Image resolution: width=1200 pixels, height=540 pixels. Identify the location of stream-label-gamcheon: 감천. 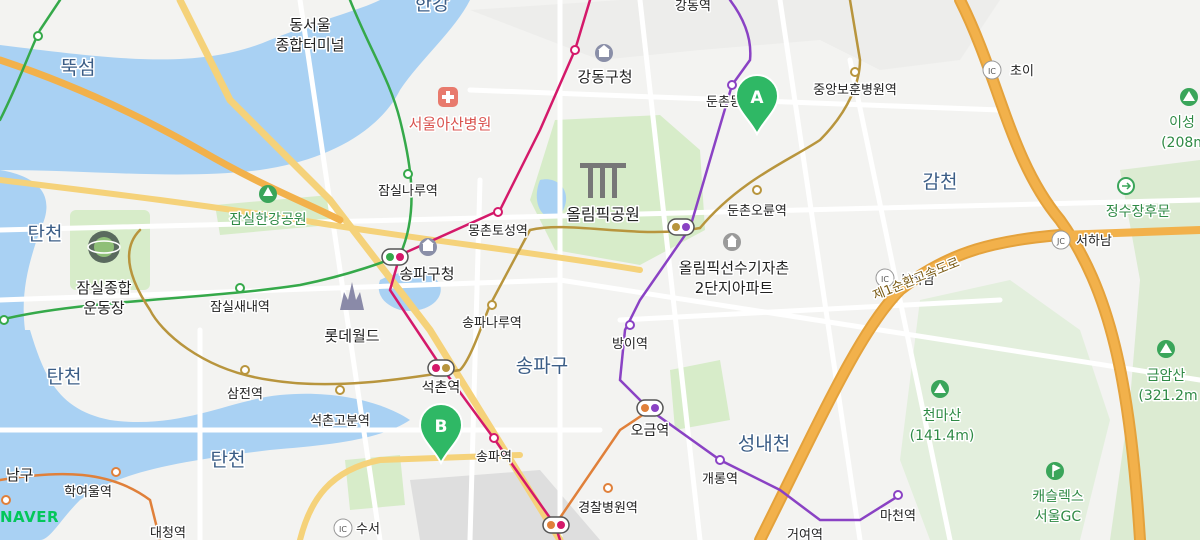
(940, 182).